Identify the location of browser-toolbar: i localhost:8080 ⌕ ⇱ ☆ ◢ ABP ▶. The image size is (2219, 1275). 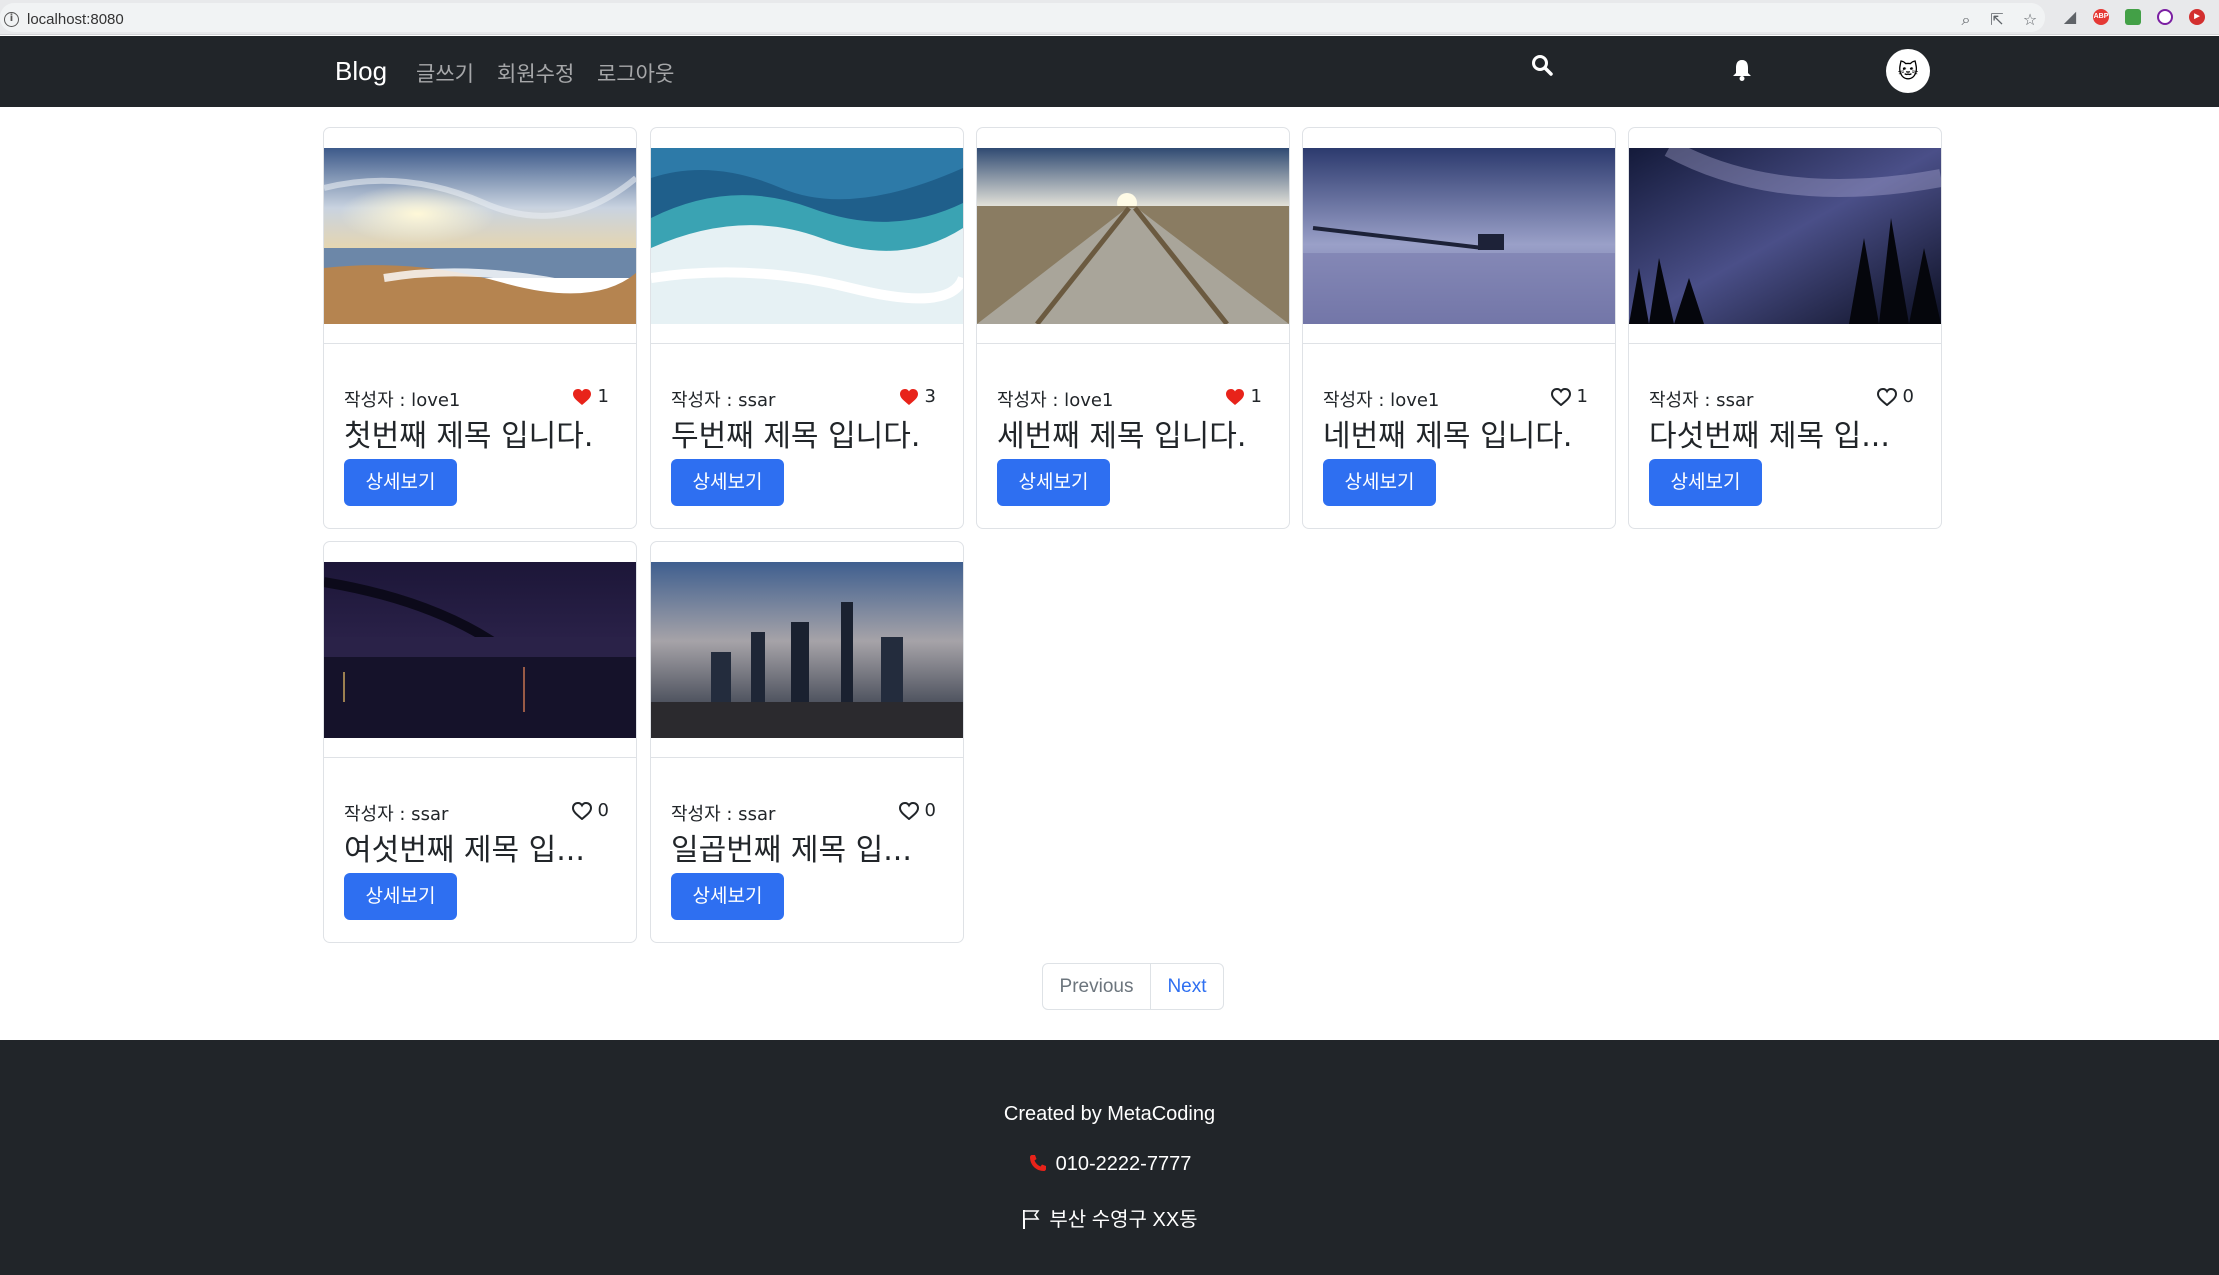
(1109, 17).